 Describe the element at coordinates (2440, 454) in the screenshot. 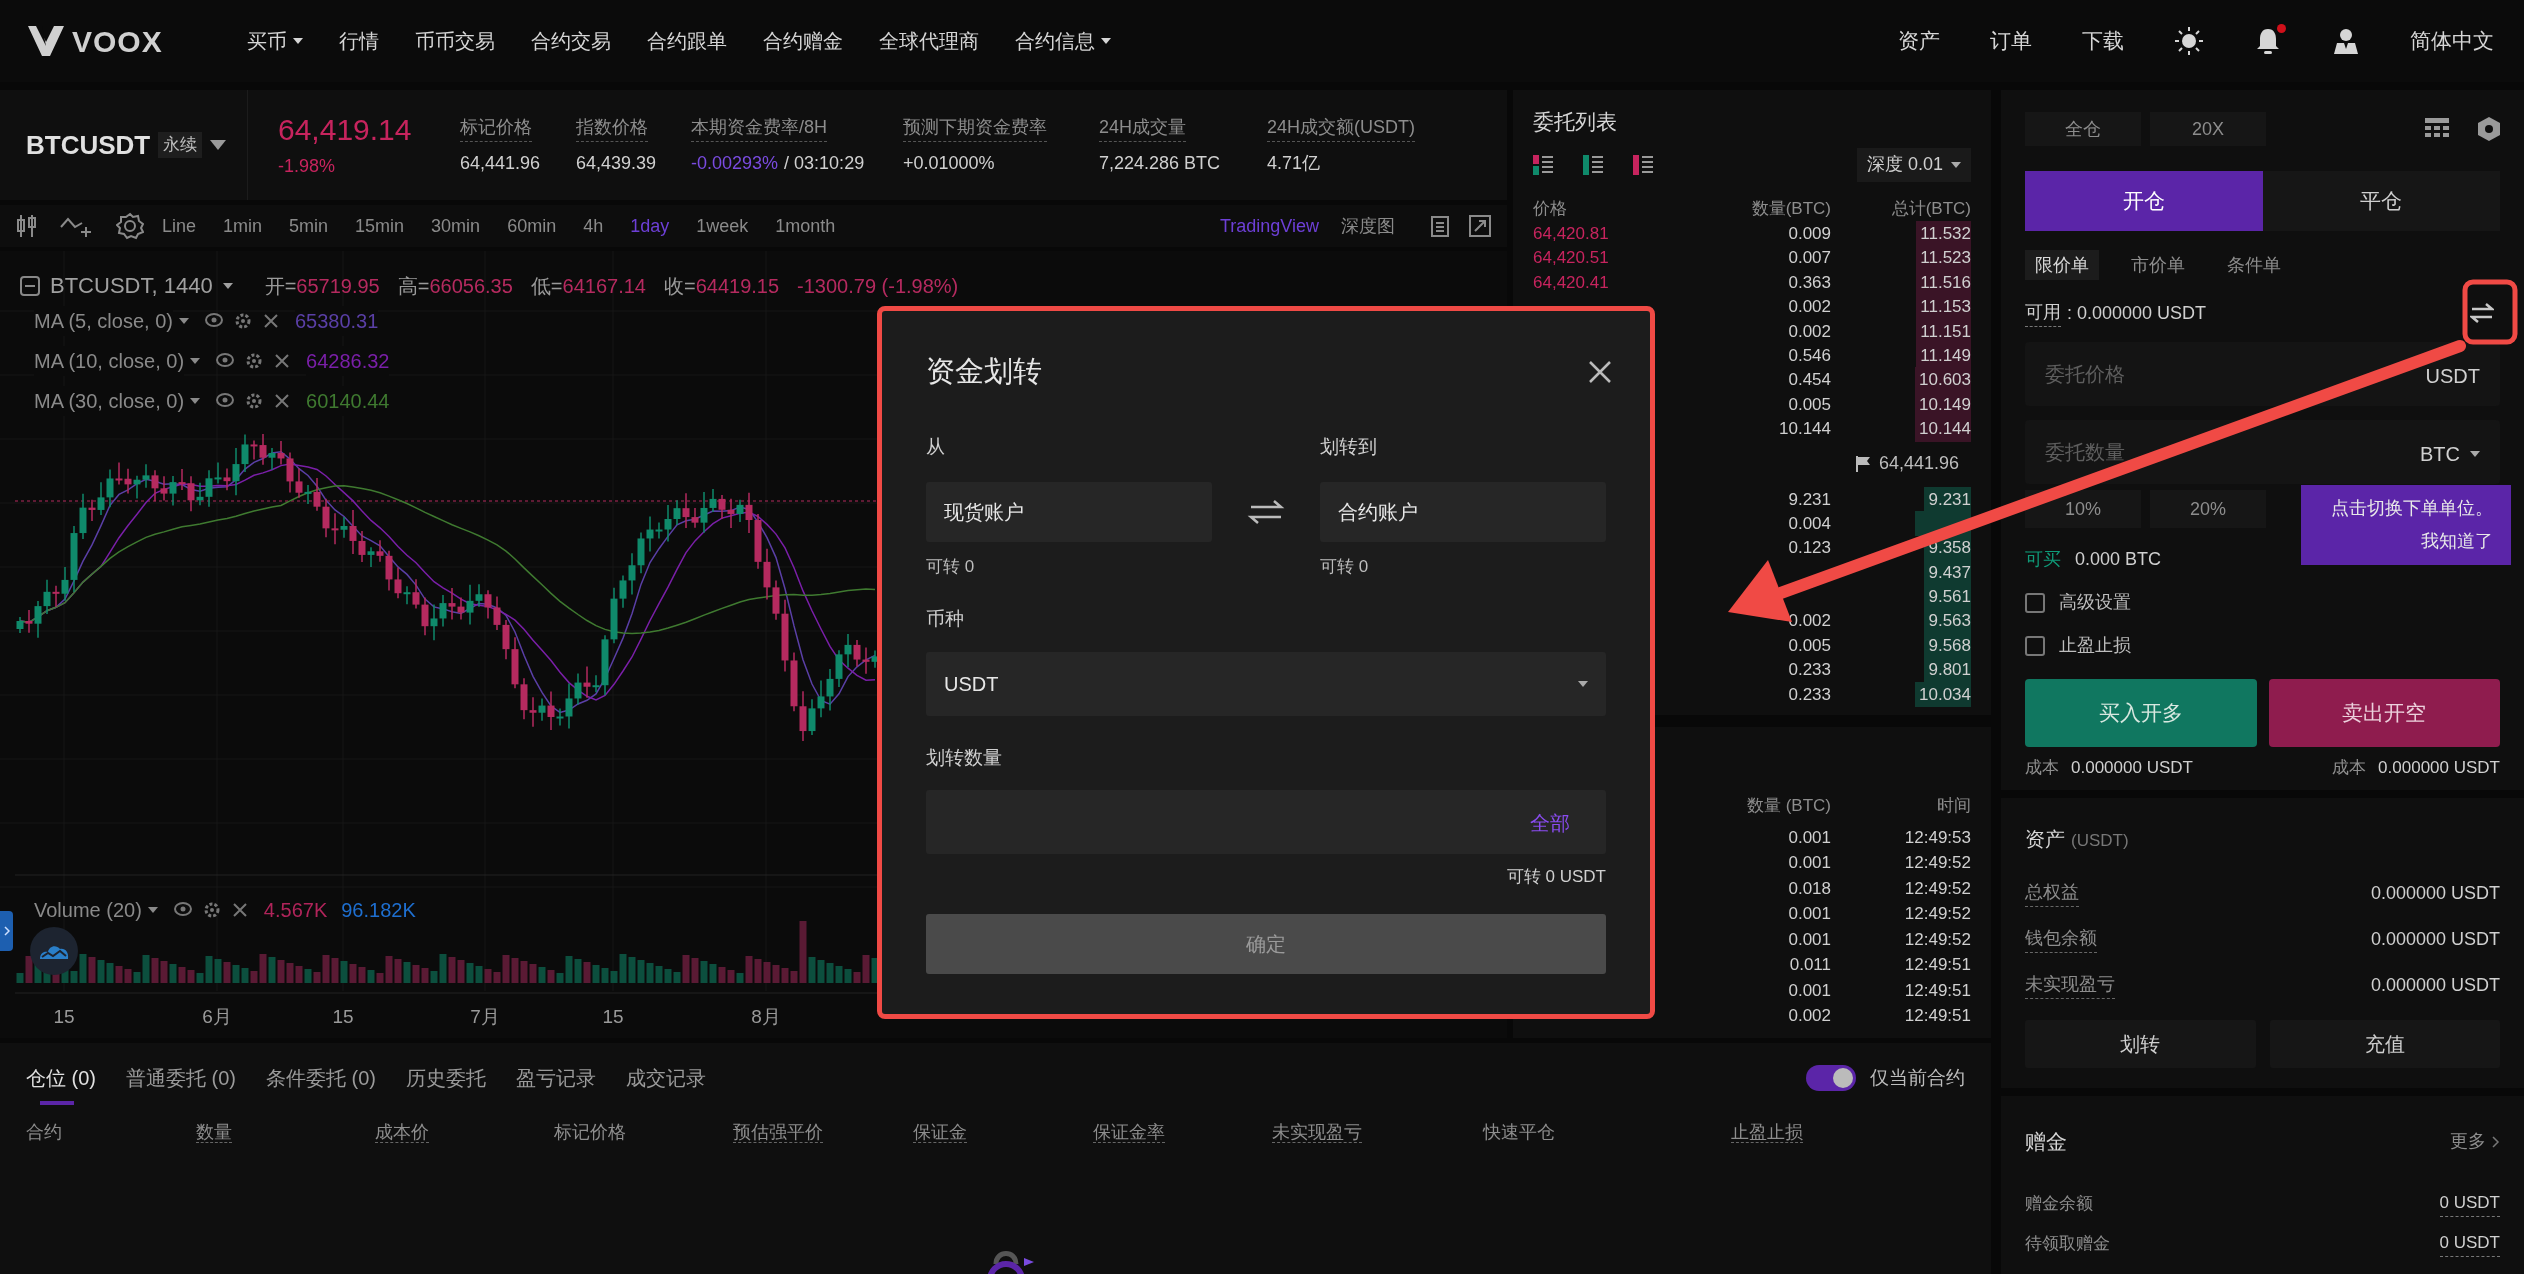

I see `unit-label: BTC` at that location.